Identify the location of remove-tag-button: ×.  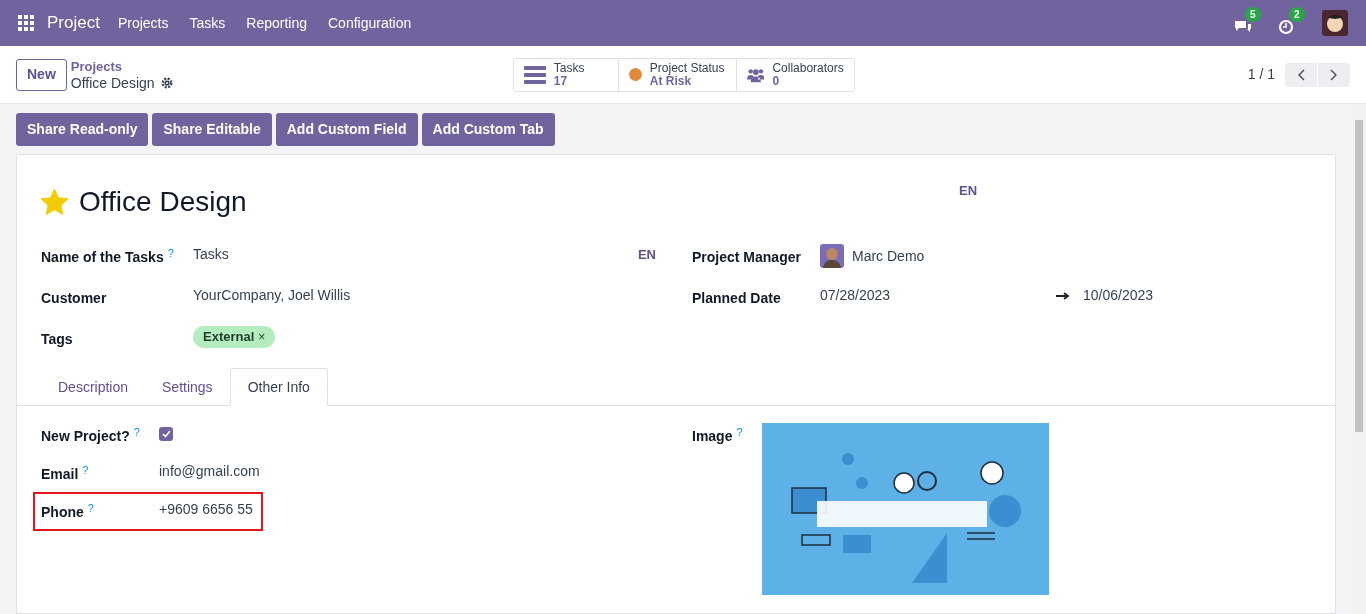
(262, 336).